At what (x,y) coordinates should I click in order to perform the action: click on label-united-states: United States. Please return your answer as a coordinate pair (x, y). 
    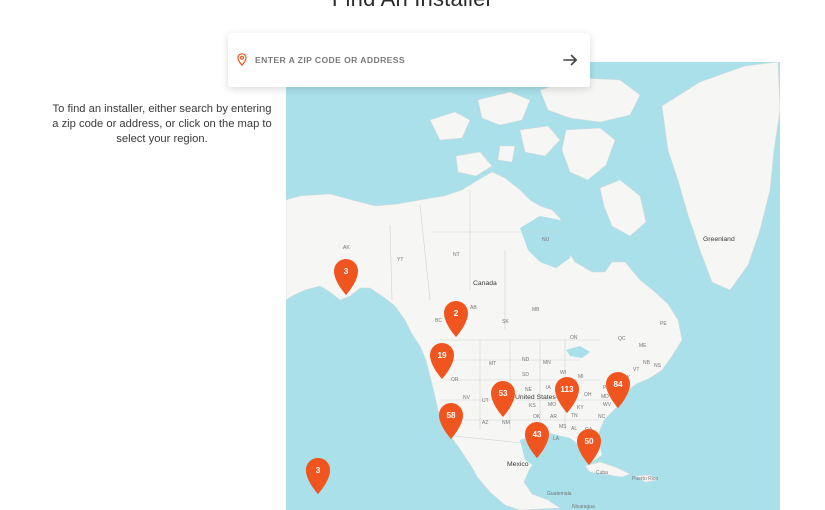
    Looking at the image, I should click on (535, 397).